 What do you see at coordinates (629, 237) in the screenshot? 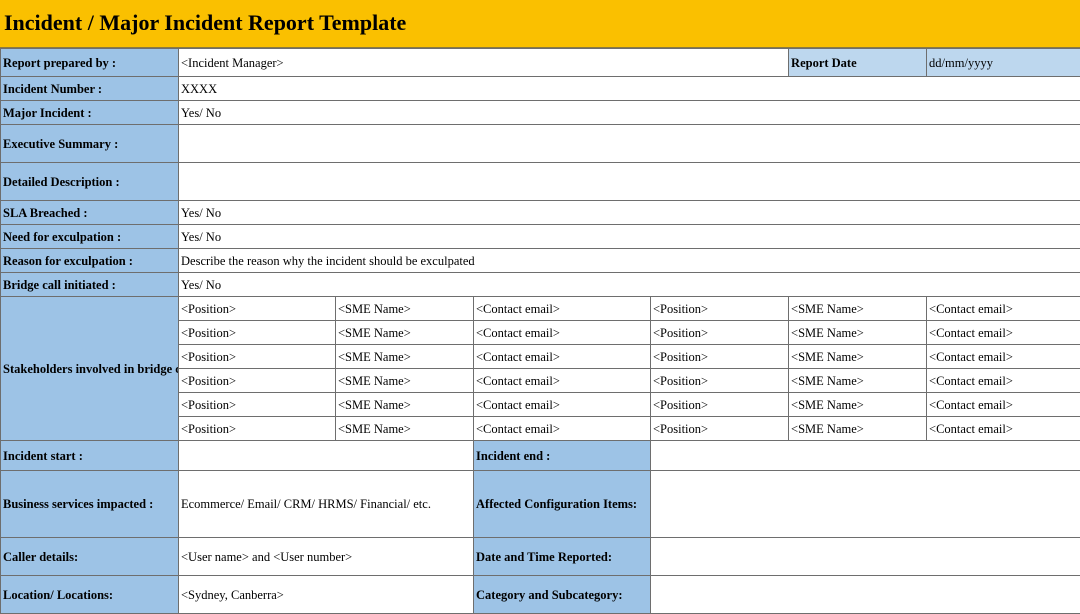
I see `need-exculpation-value: Yes/ No` at bounding box center [629, 237].